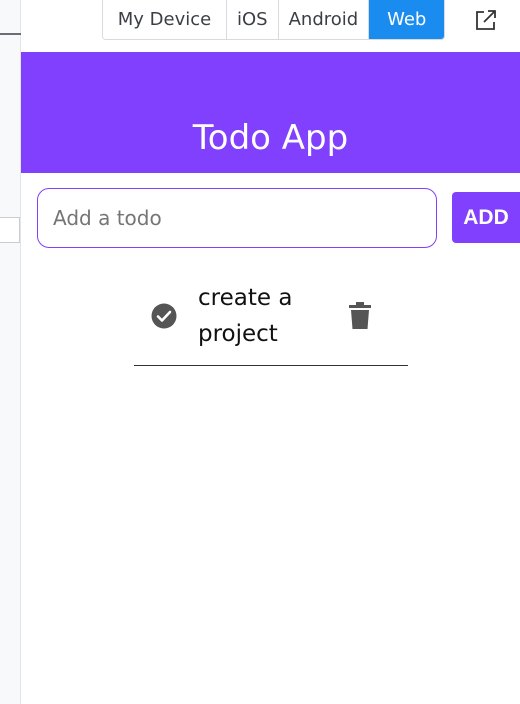 The width and height of the screenshot is (520, 704). What do you see at coordinates (253, 19) in the screenshot?
I see `platform-tab-ios: iOS` at bounding box center [253, 19].